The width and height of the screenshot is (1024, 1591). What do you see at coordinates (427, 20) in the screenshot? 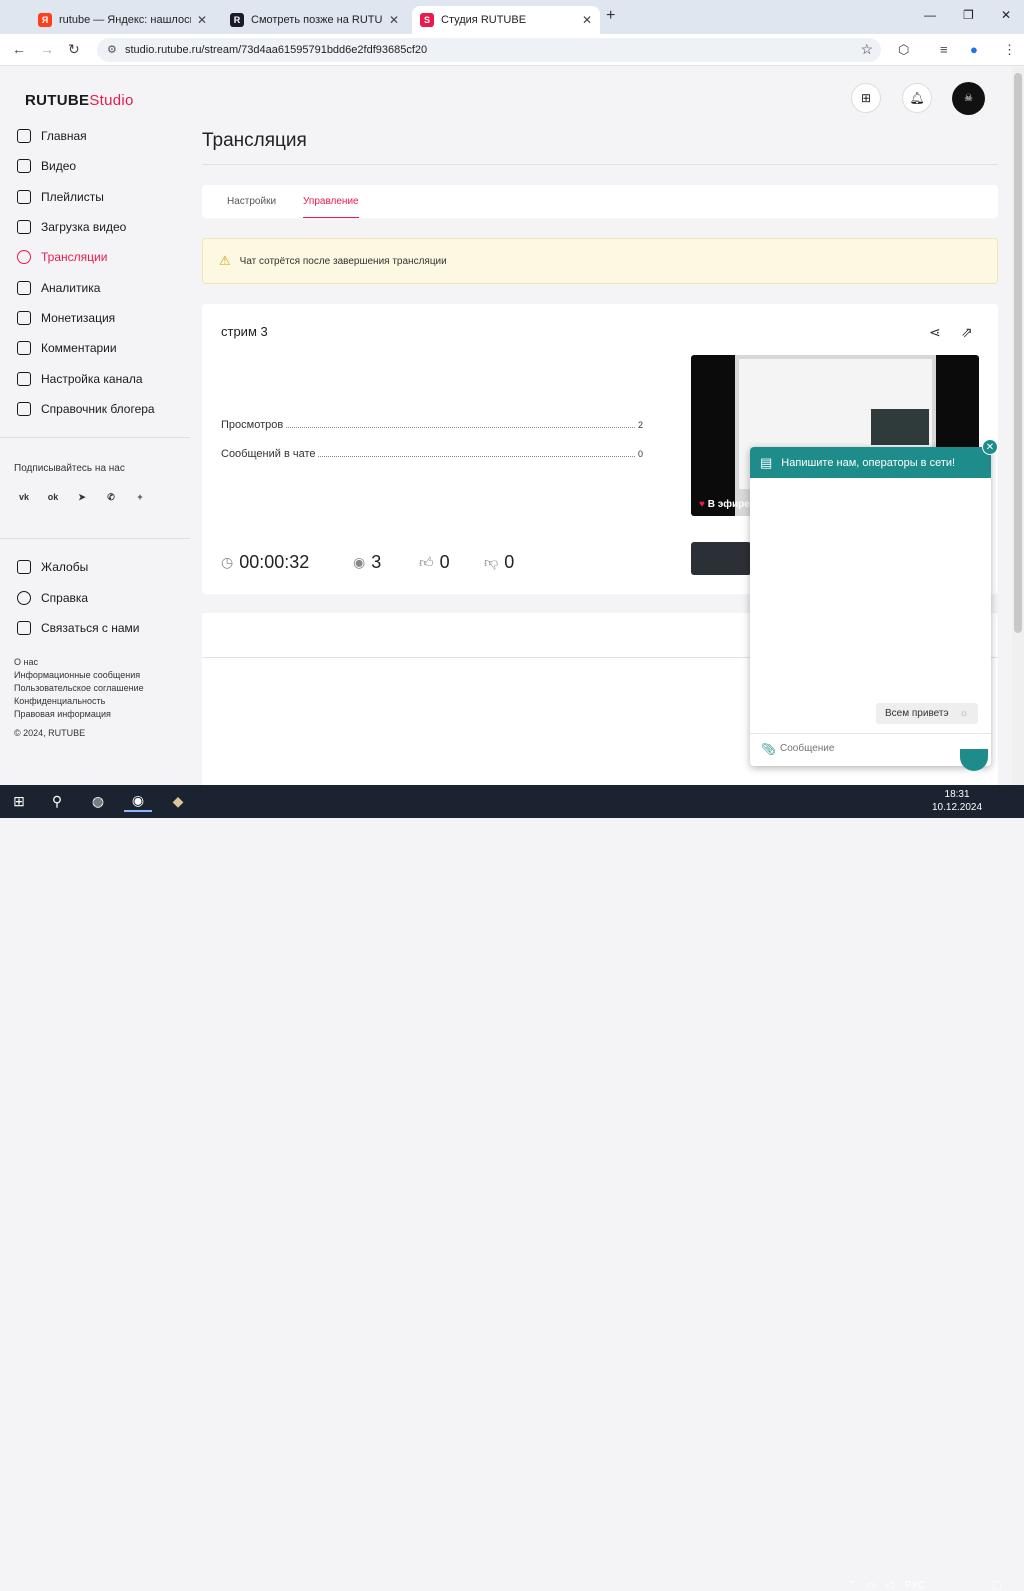
I see `rutube-studio-icon: S` at bounding box center [427, 20].